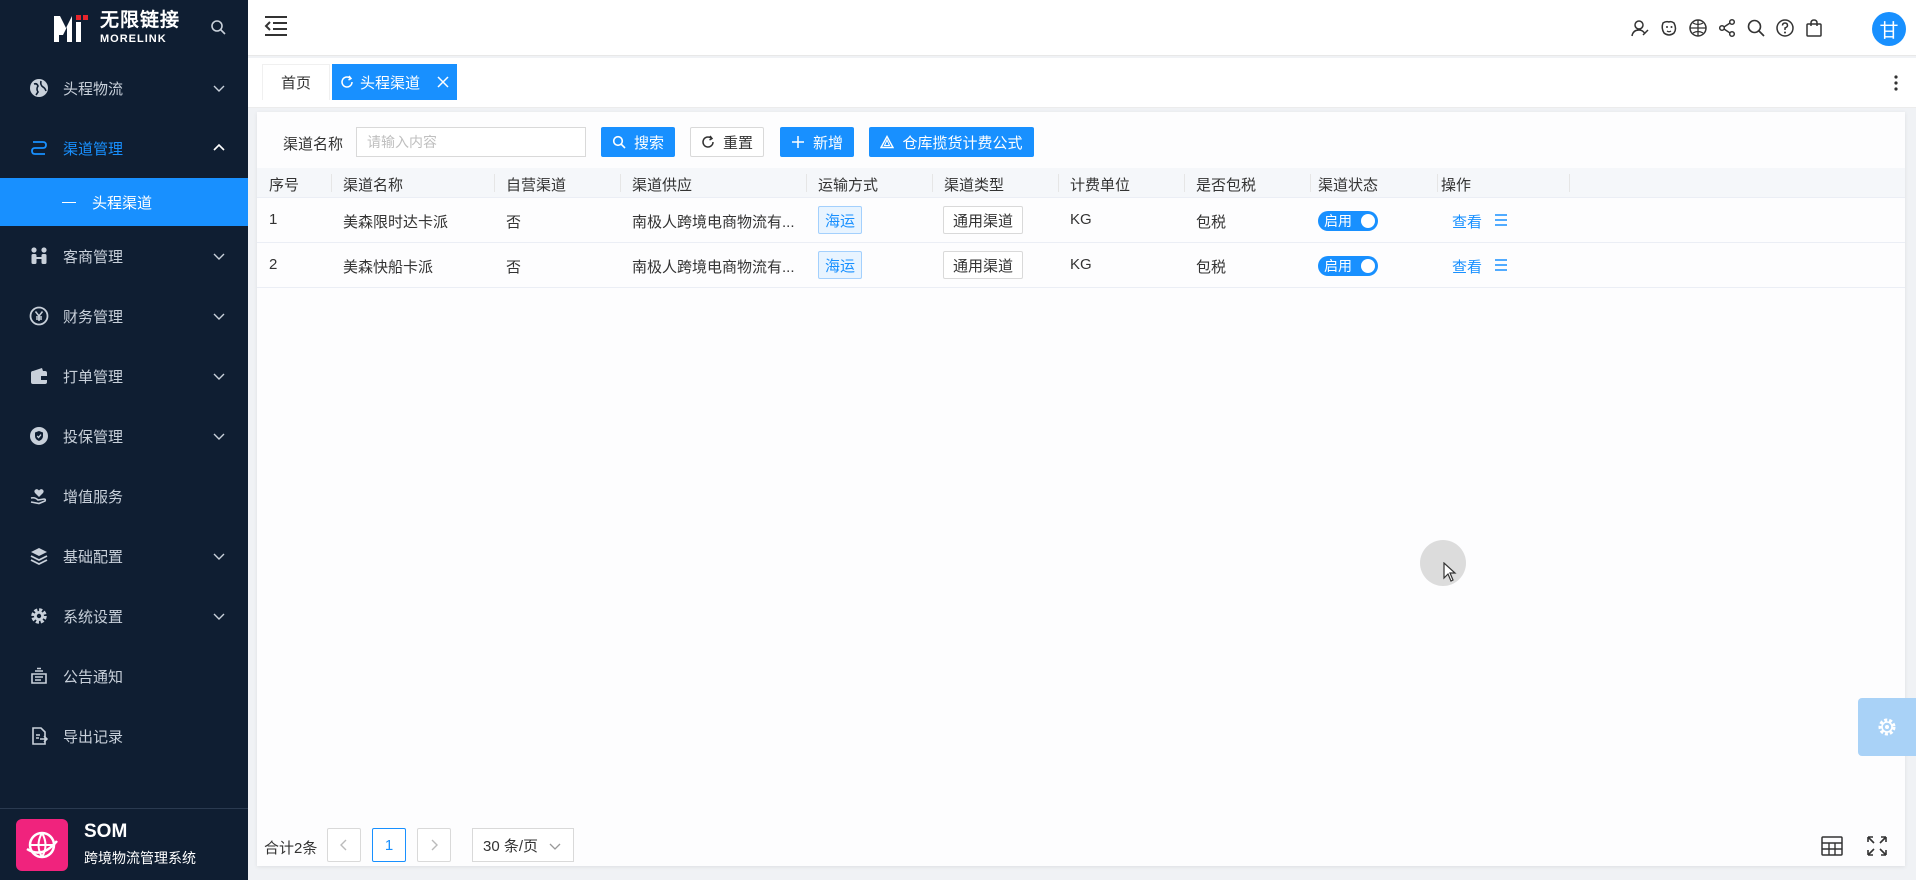 The image size is (1916, 880). I want to click on sidebar-item-announcements: 公告通知, so click(124, 676).